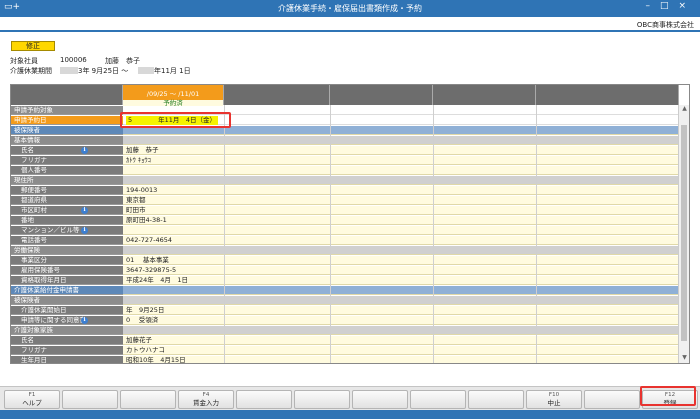  What do you see at coordinates (401, 260) in the screenshot?
I see `row-cells: 01 基本事業` at bounding box center [401, 260].